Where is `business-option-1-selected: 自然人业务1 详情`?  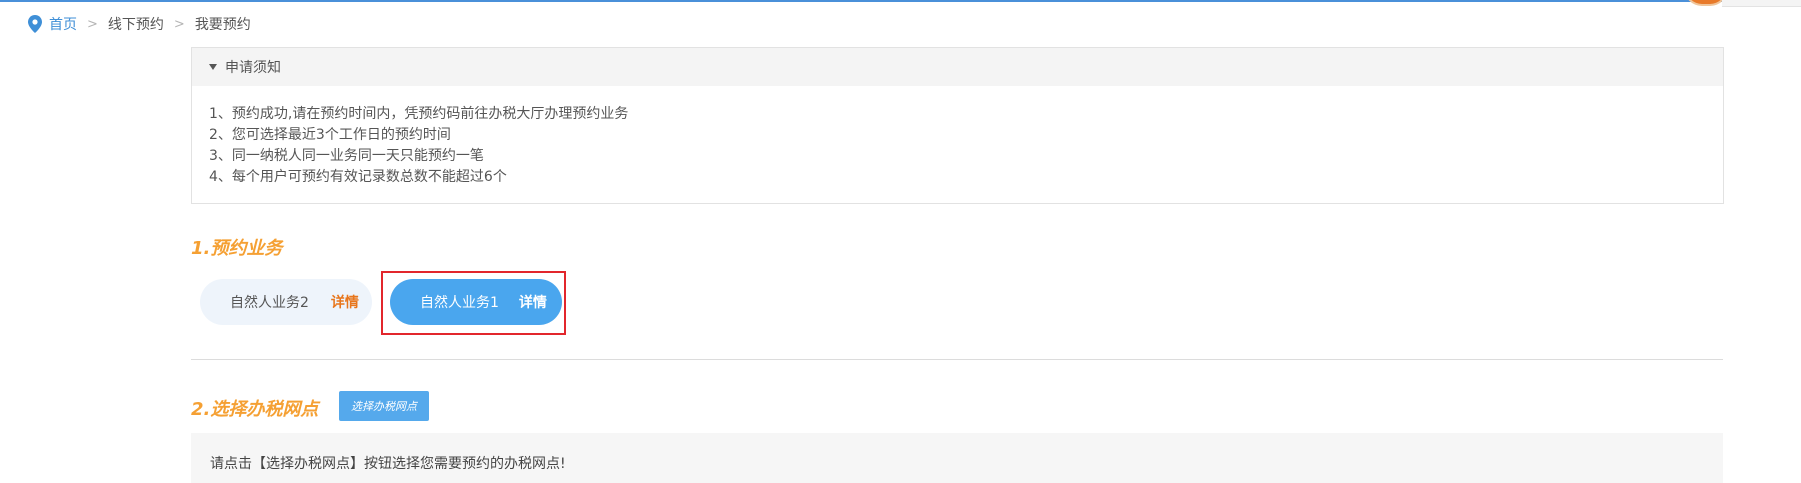 business-option-1-selected: 自然人业务1 详情 is located at coordinates (476, 302).